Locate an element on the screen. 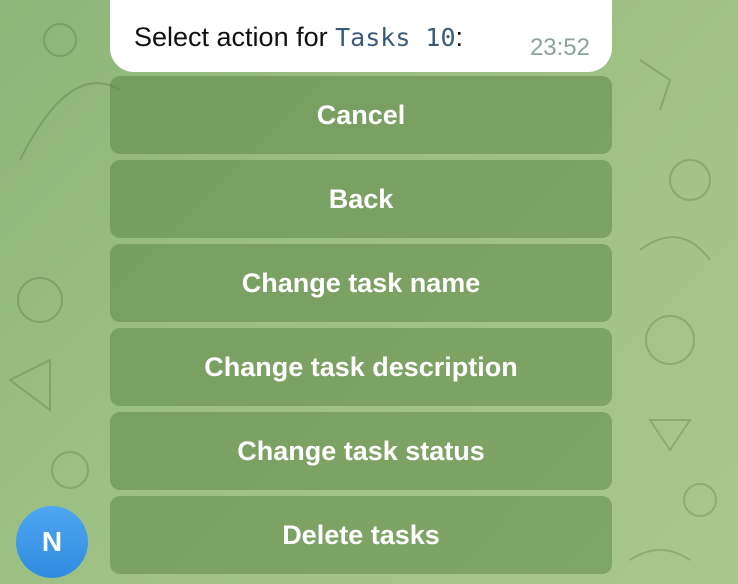 This screenshot has width=738, height=584. delete-tasks-button: Delete tasks is located at coordinates (361, 535).